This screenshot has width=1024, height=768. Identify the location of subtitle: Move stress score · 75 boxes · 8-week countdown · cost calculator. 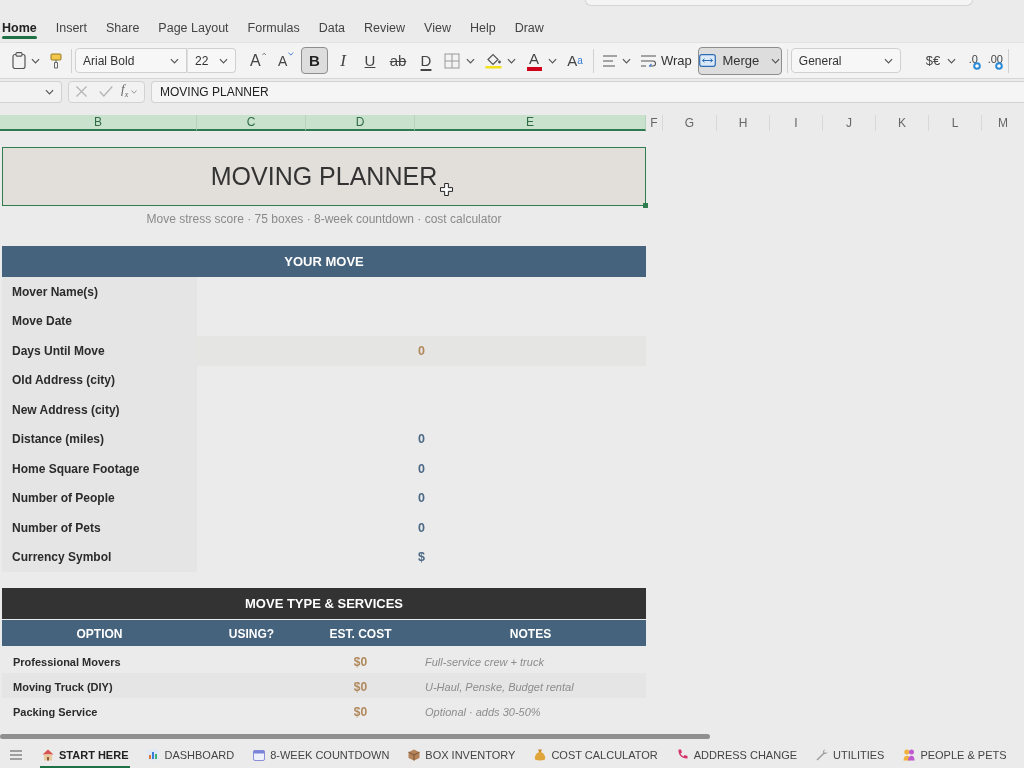
(324, 219).